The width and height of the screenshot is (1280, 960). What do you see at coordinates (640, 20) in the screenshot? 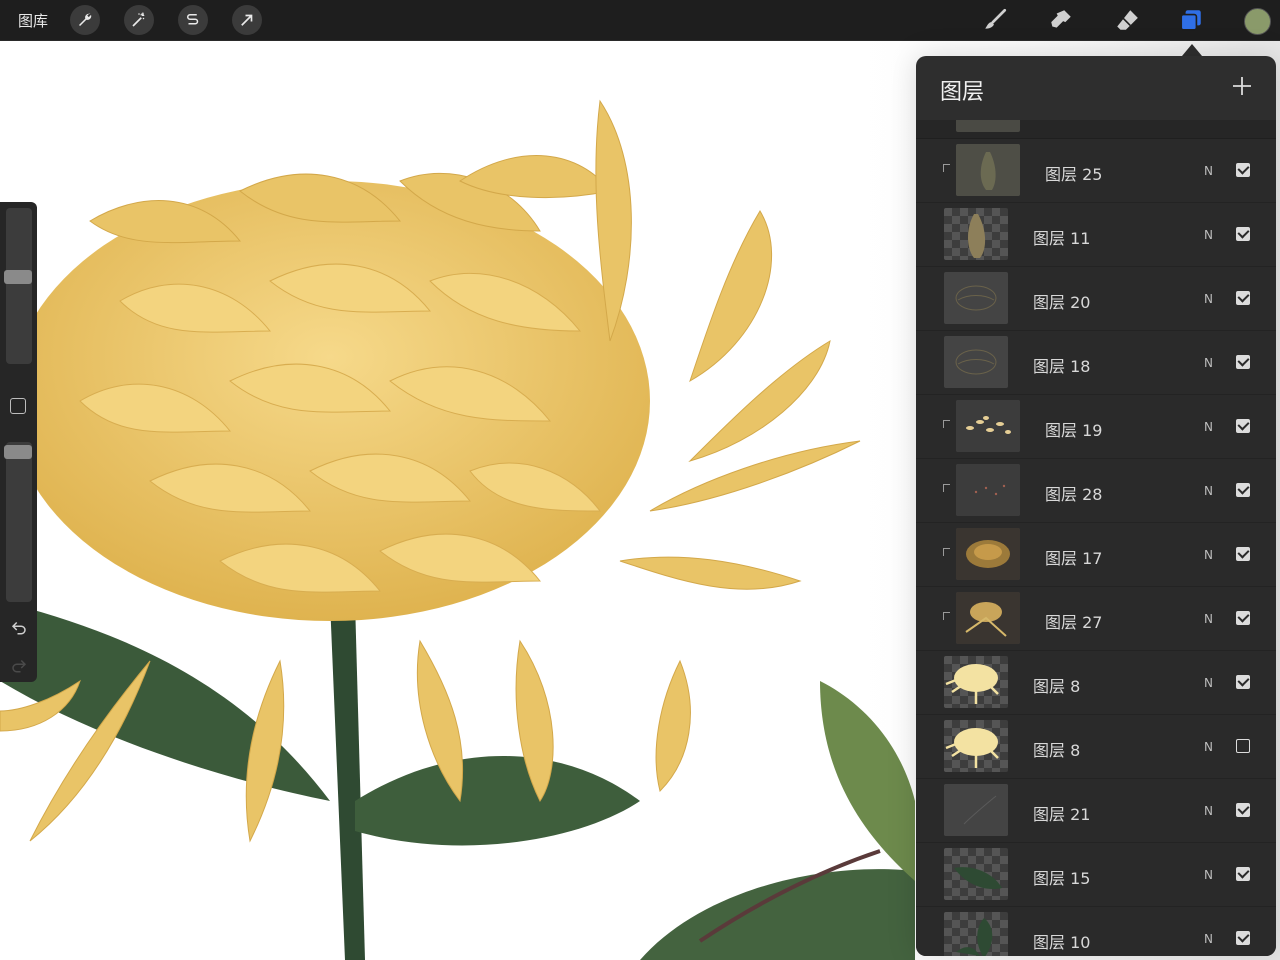
I see `top-toolbar: 图库` at bounding box center [640, 20].